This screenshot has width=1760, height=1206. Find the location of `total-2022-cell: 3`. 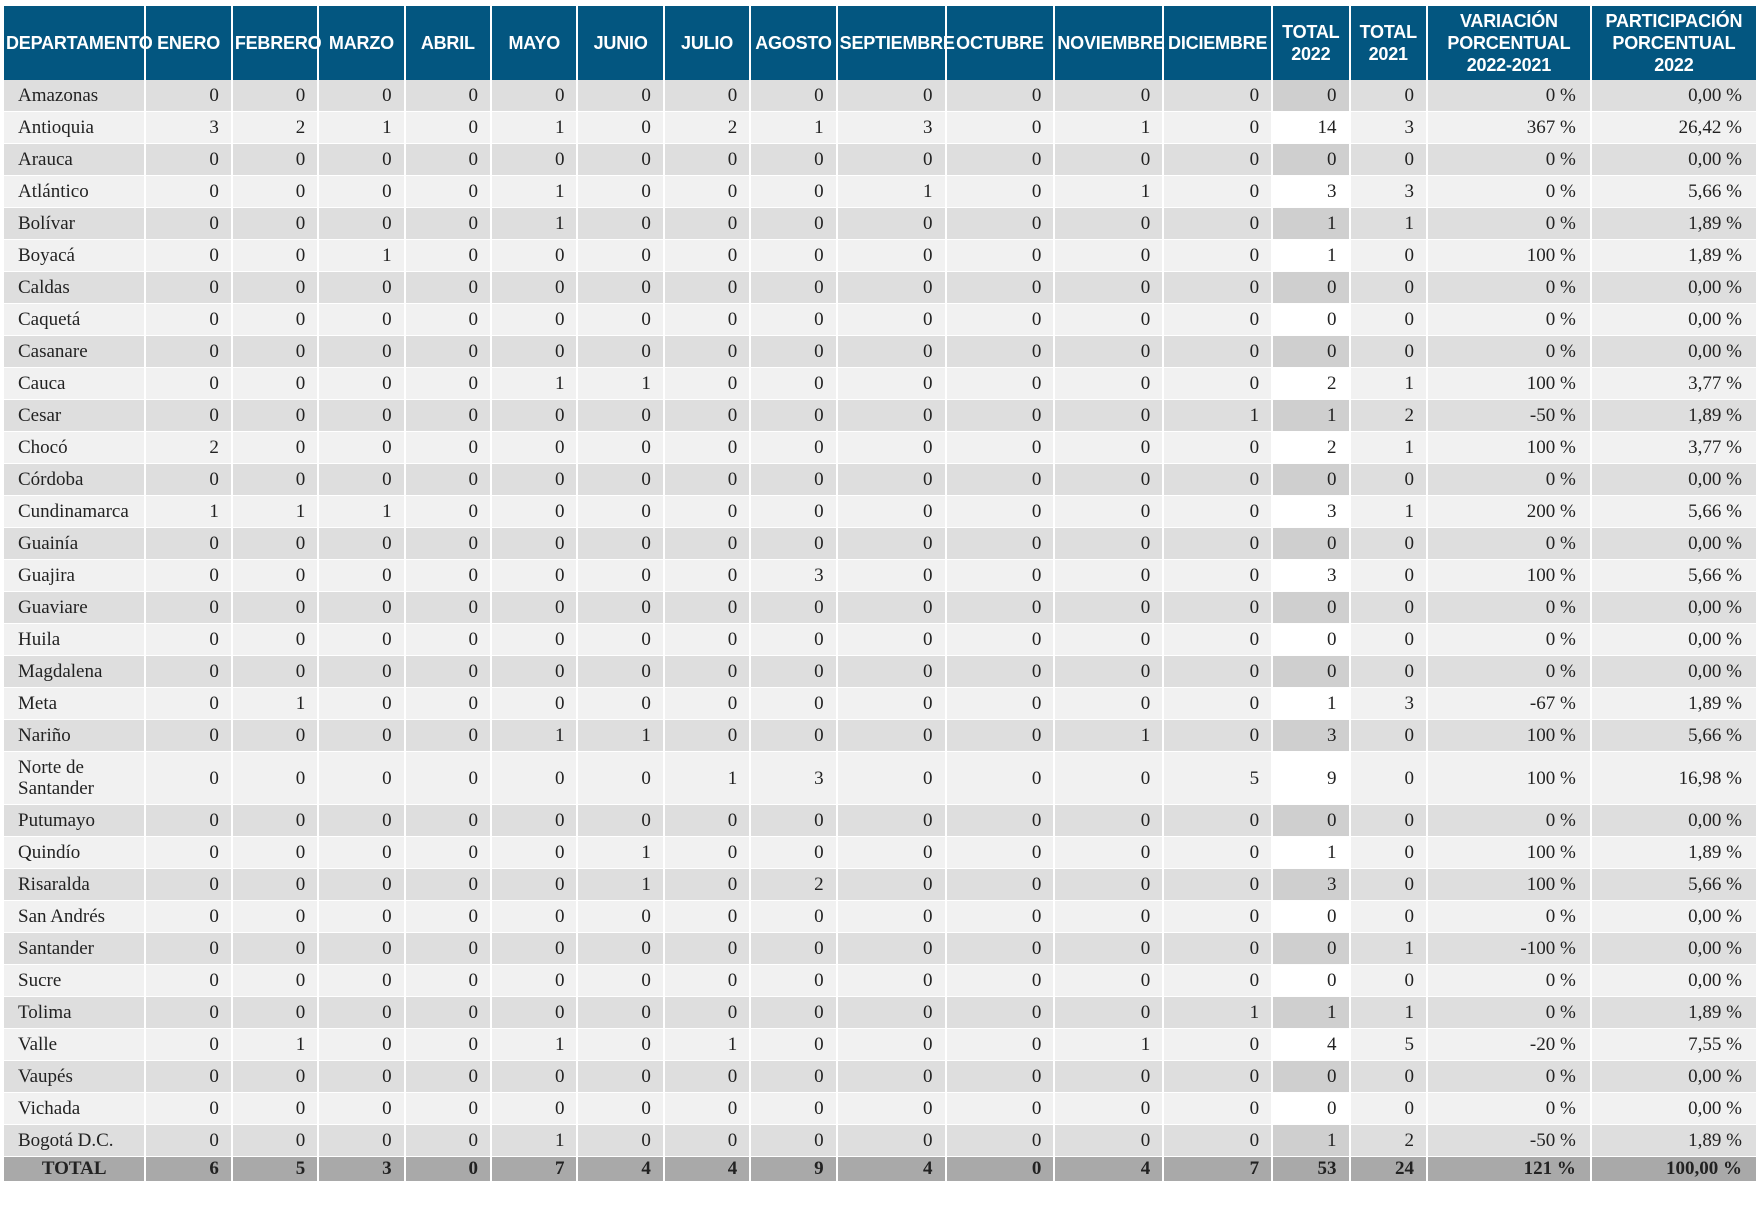

total-2022-cell: 3 is located at coordinates (1310, 511).